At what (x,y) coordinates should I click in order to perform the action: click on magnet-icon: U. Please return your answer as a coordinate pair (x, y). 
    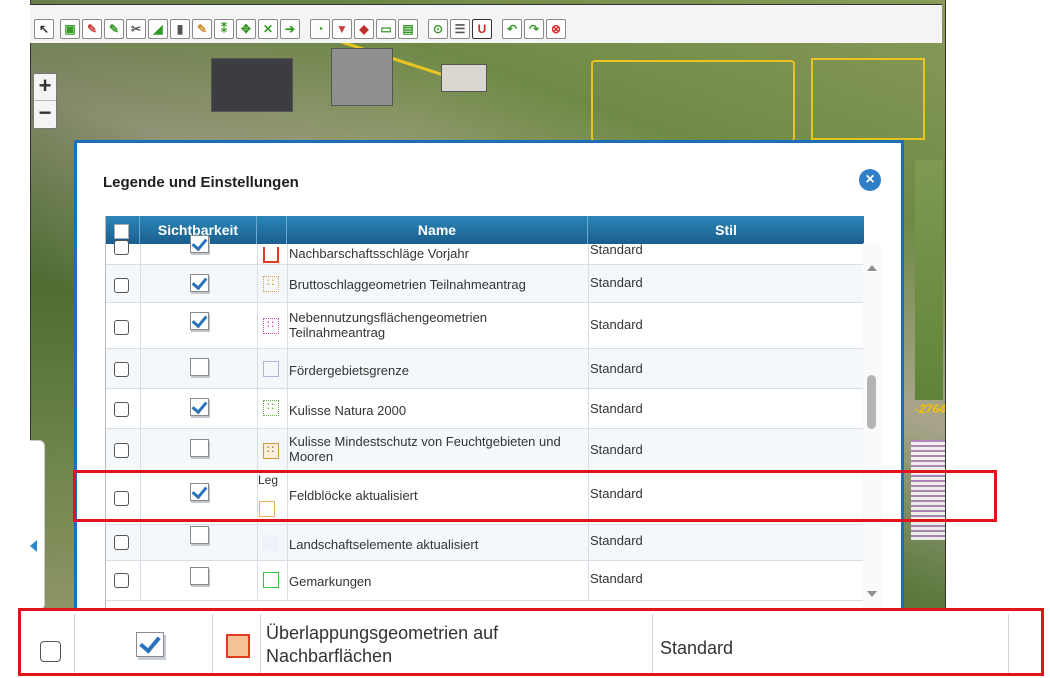
    Looking at the image, I should click on (482, 29).